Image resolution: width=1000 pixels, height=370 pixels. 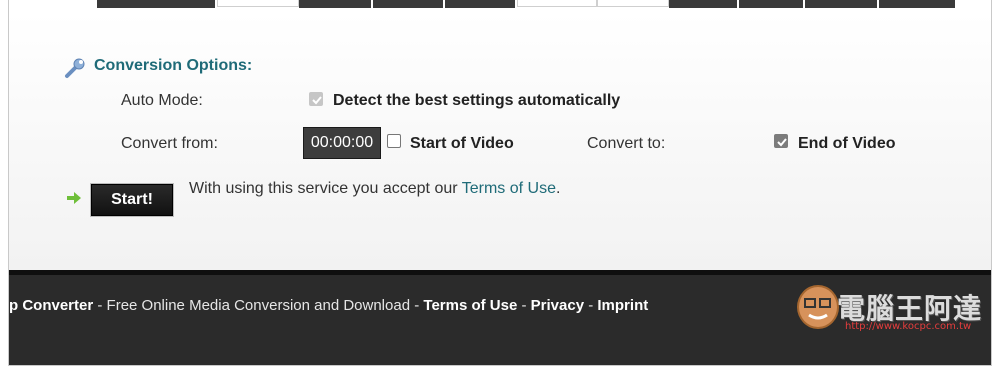 I want to click on auto-mode-label: Auto Mode:, so click(x=162, y=100).